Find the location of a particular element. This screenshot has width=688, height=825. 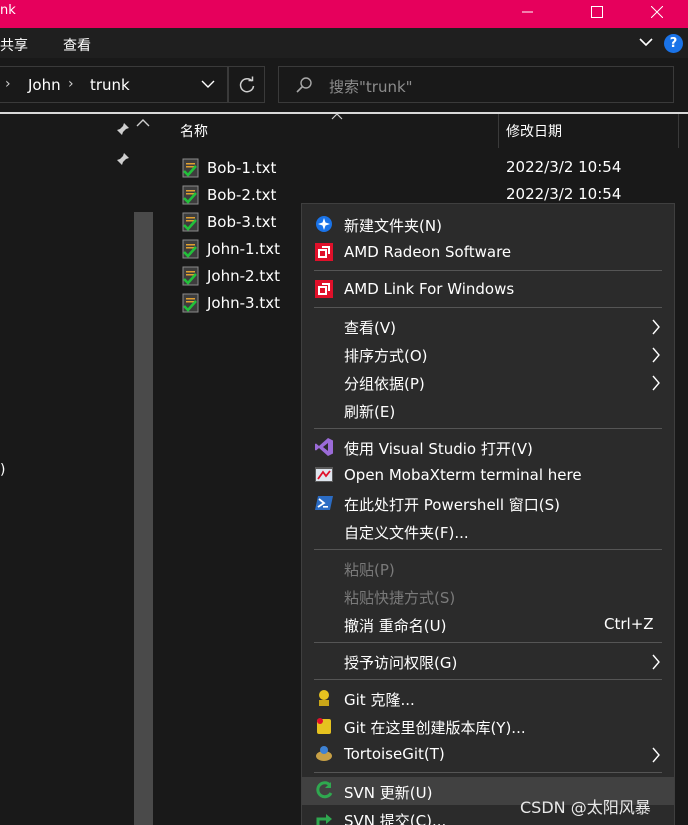

svn-update-icon is located at coordinates (324, 791).